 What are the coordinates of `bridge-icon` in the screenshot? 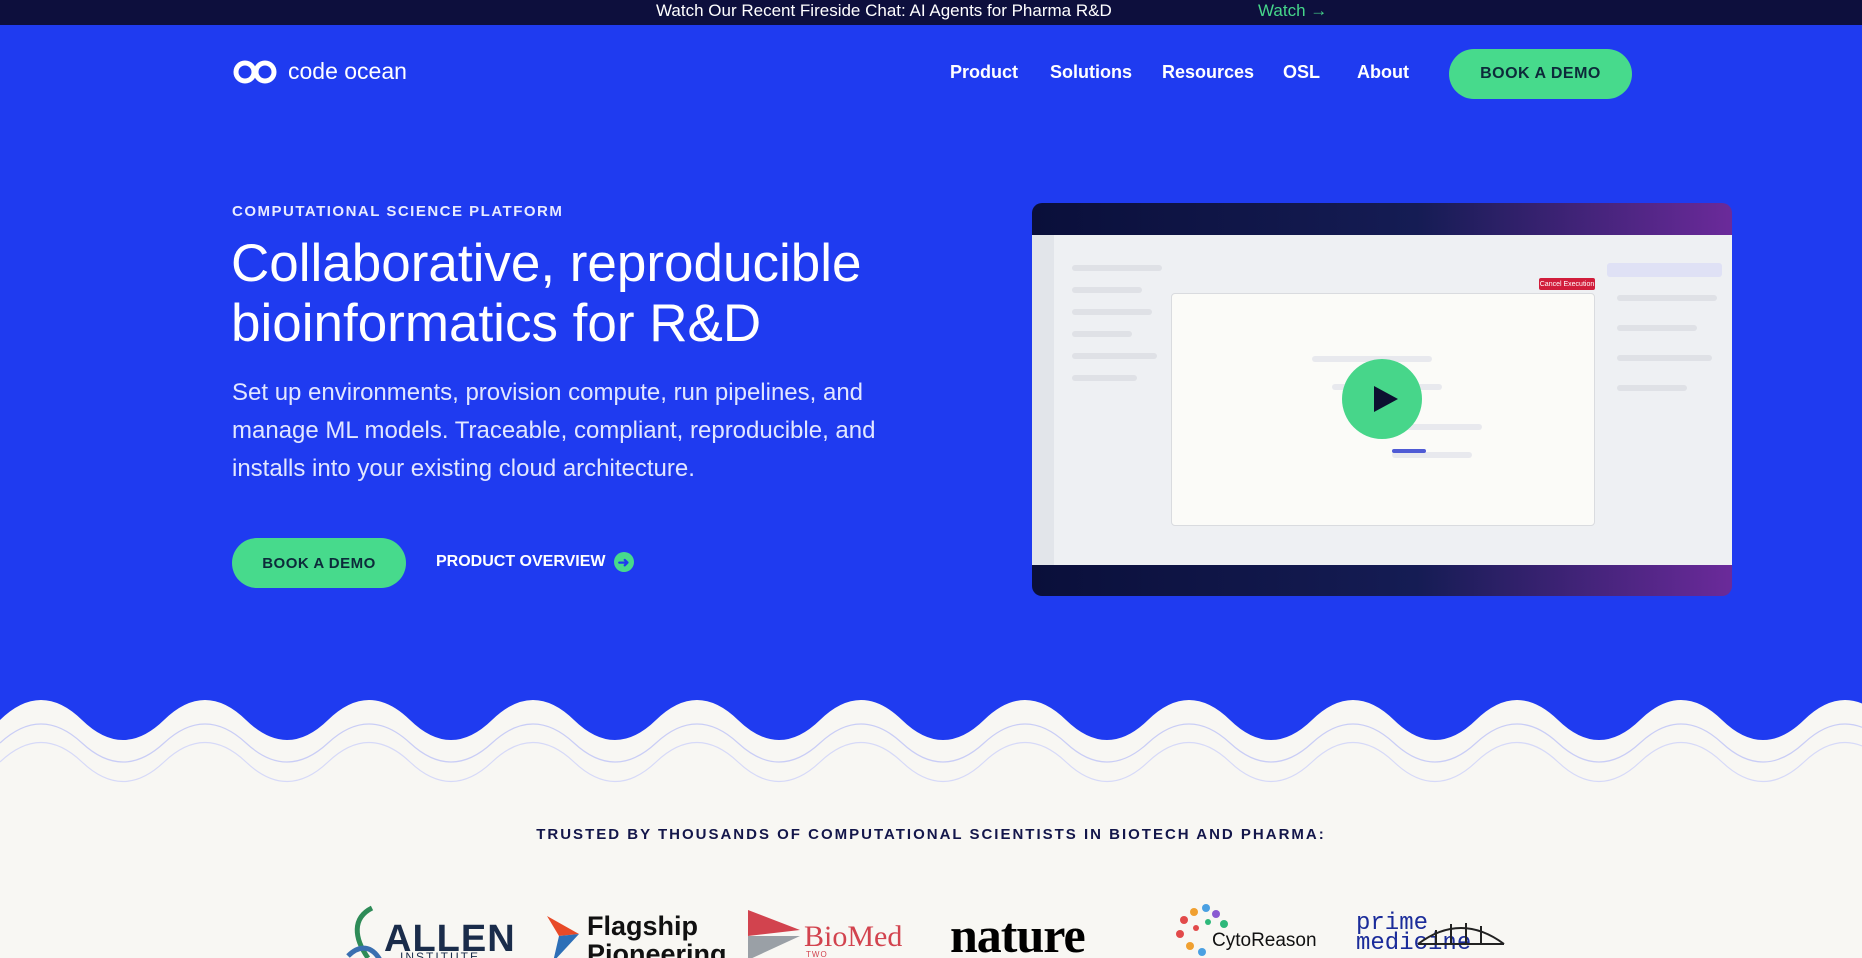 It's located at (1461, 934).